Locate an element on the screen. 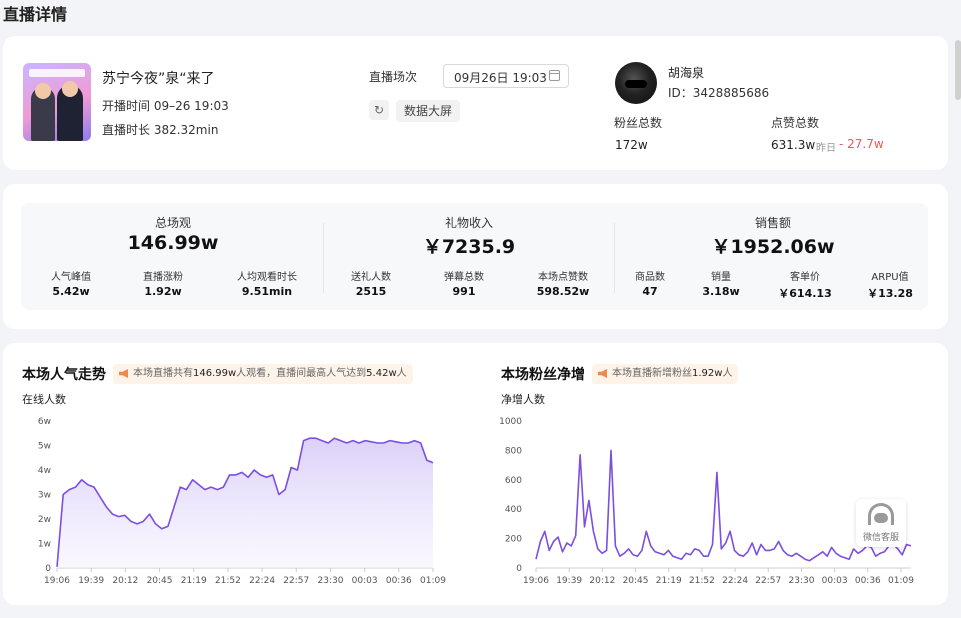  y-tick-label: 600 is located at coordinates (513, 481).